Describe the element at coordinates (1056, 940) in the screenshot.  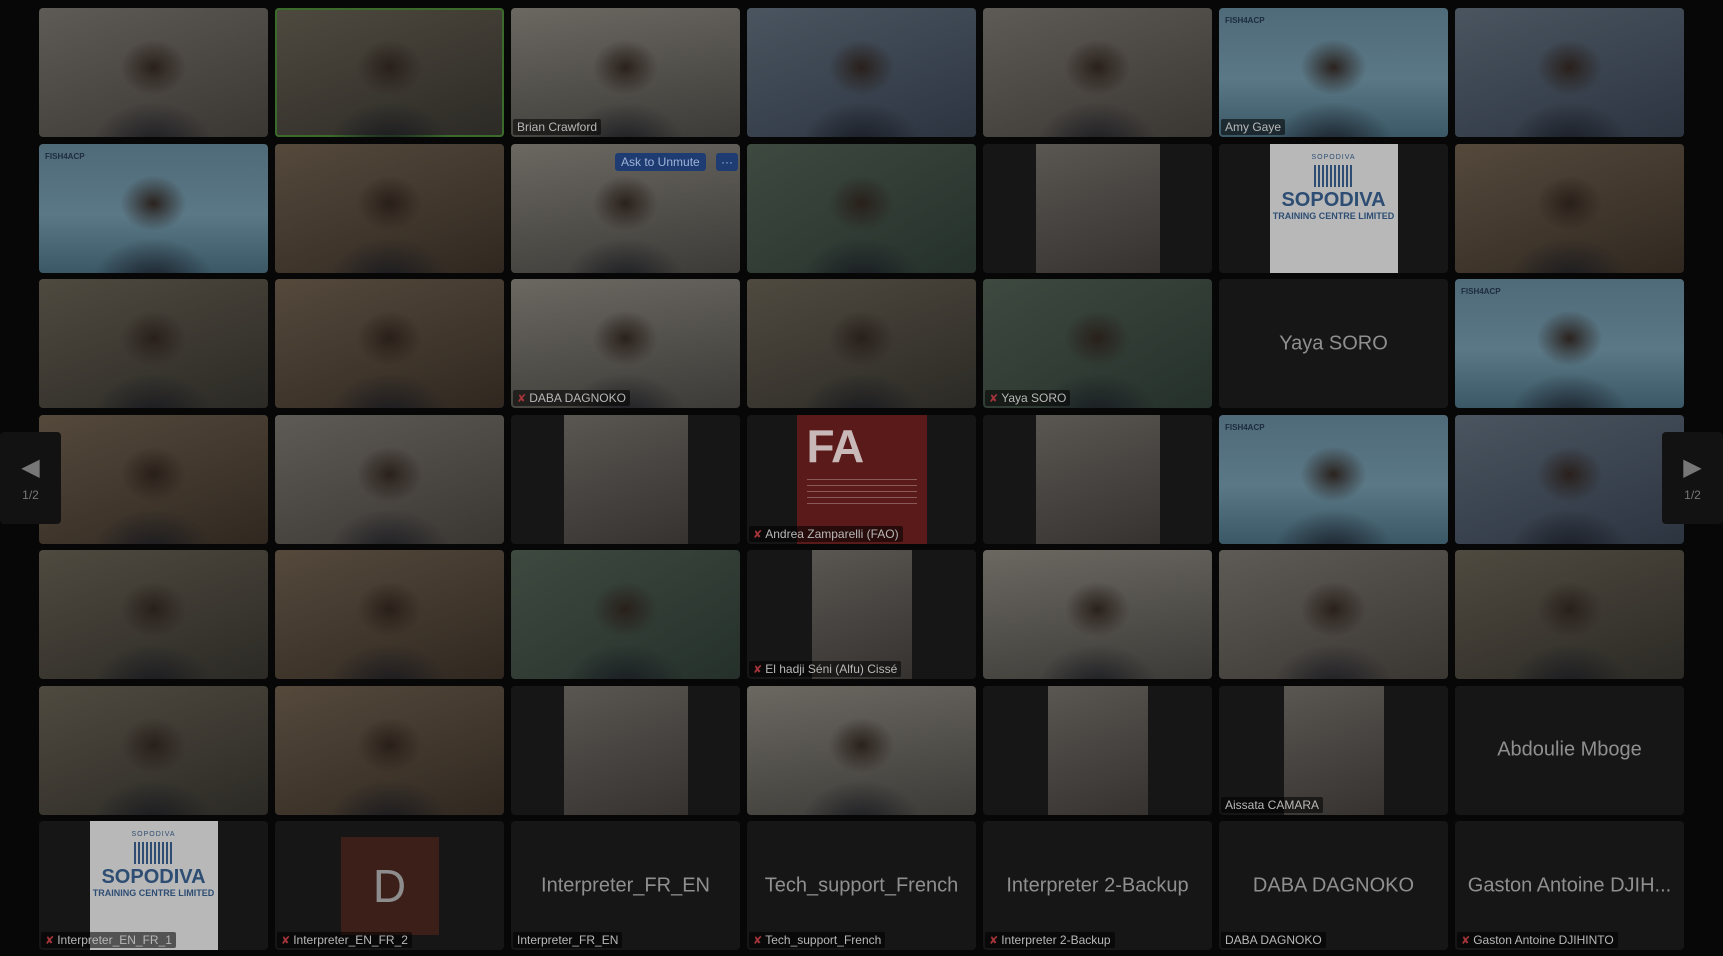
I see `participant-name: Interpreter 2-Backup` at that location.